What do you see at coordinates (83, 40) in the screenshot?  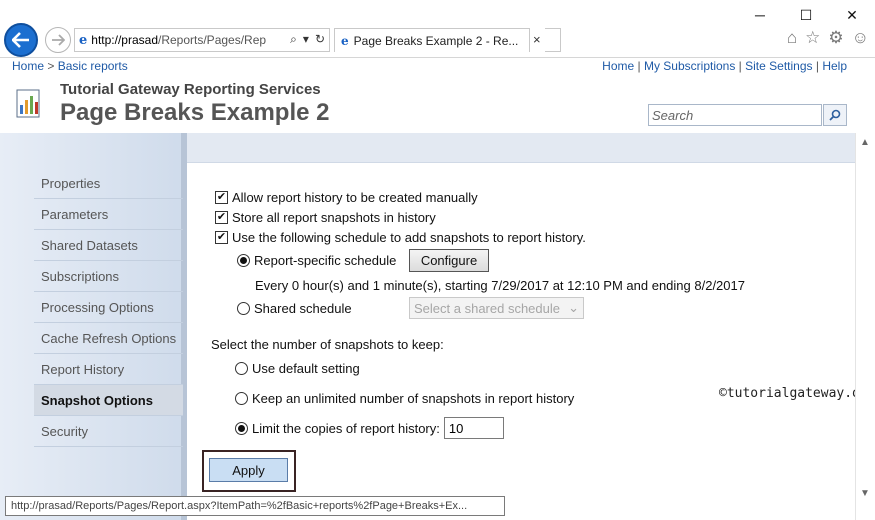 I see `ie-page-icon: e` at bounding box center [83, 40].